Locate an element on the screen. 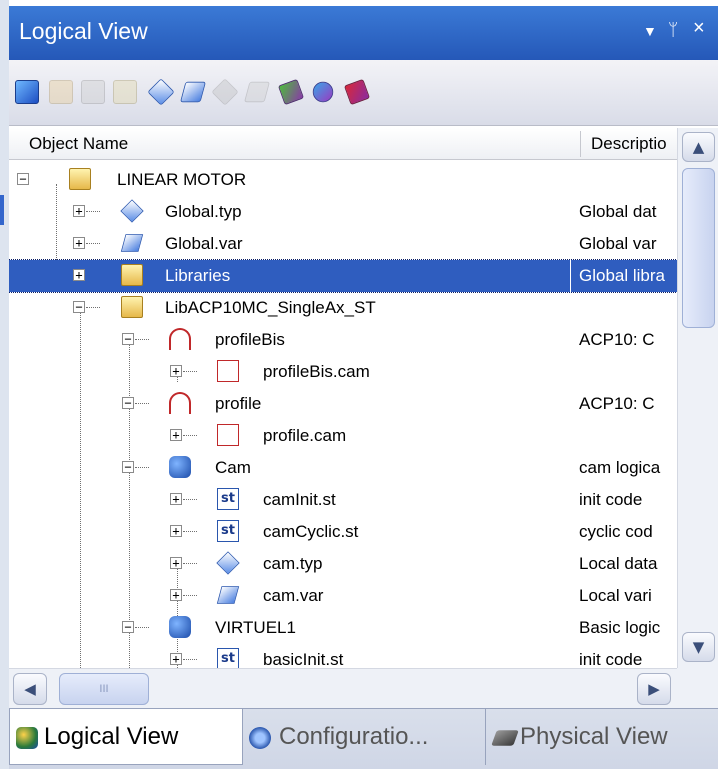 The height and width of the screenshot is (769, 718). tree-row: − profile ACP10: C is located at coordinates (343, 404).